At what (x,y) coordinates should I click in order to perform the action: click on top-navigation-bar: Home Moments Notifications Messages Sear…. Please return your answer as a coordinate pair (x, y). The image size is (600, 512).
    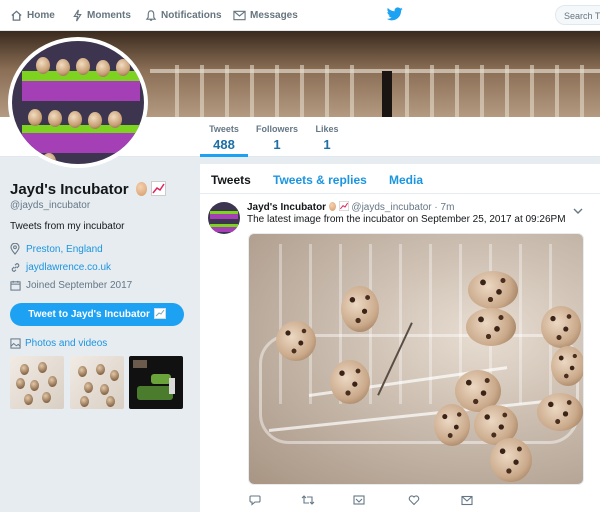
    Looking at the image, I should click on (300, 15).